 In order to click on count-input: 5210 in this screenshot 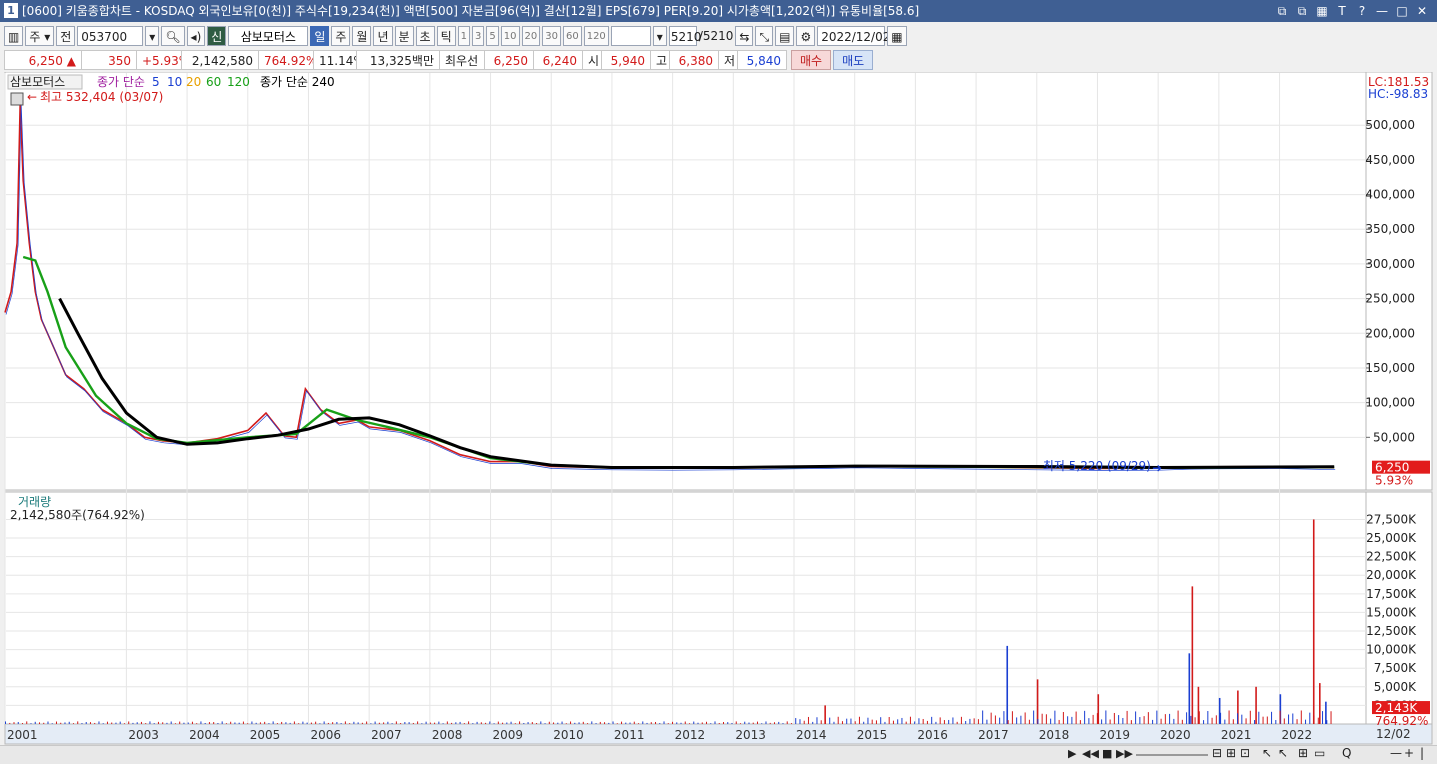, I will do `click(684, 36)`.